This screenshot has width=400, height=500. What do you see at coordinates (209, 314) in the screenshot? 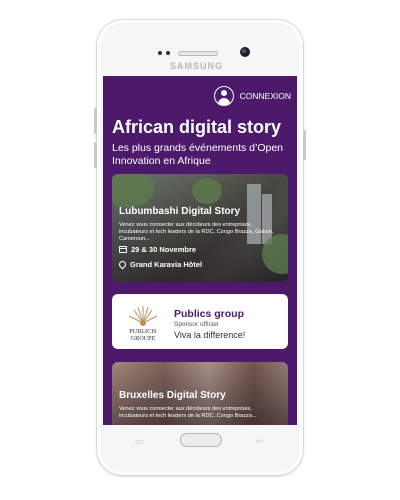
I see `sponsor-name: Publics group` at bounding box center [209, 314].